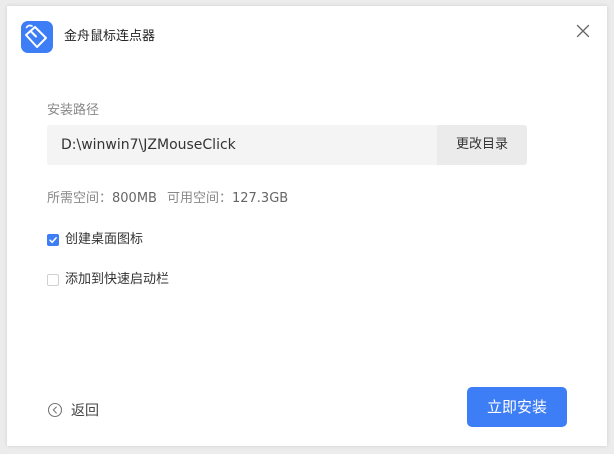 The height and width of the screenshot is (454, 614). I want to click on app-logo, so click(37, 37).